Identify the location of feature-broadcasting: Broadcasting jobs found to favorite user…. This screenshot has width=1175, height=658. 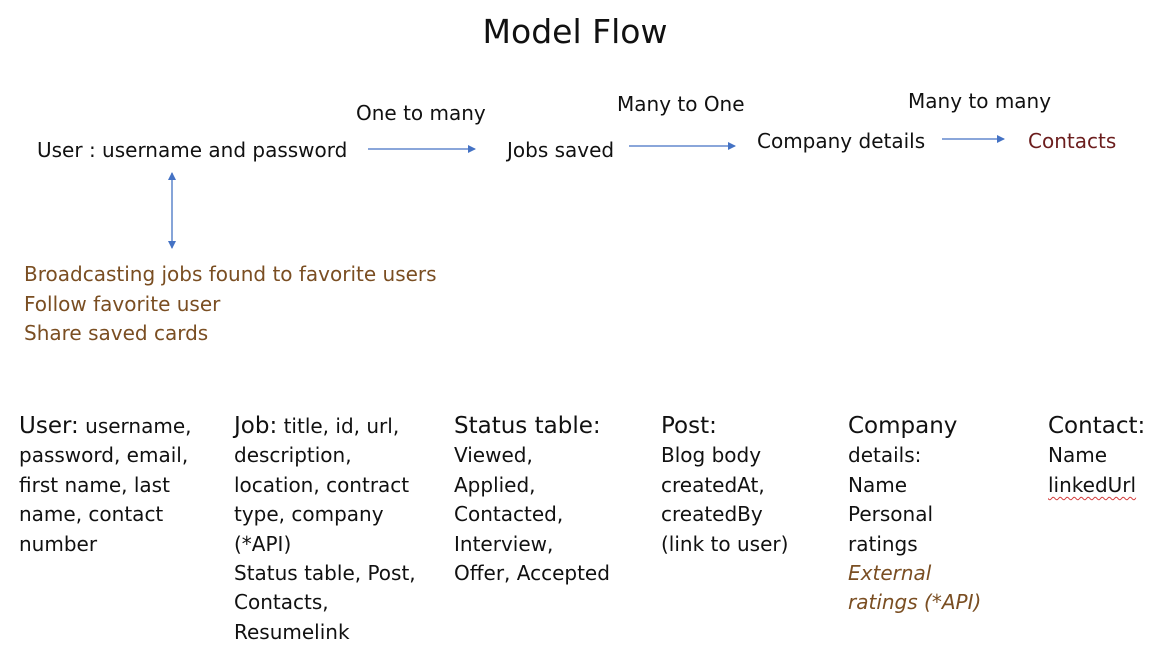
(230, 274).